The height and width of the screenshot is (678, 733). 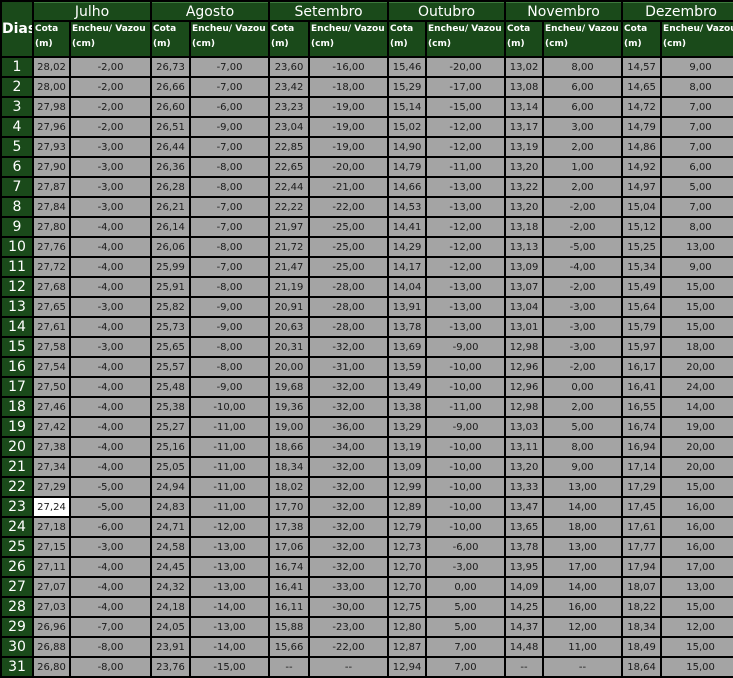 What do you see at coordinates (524, 67) in the screenshot?
I see `cota-cell: 13,02` at bounding box center [524, 67].